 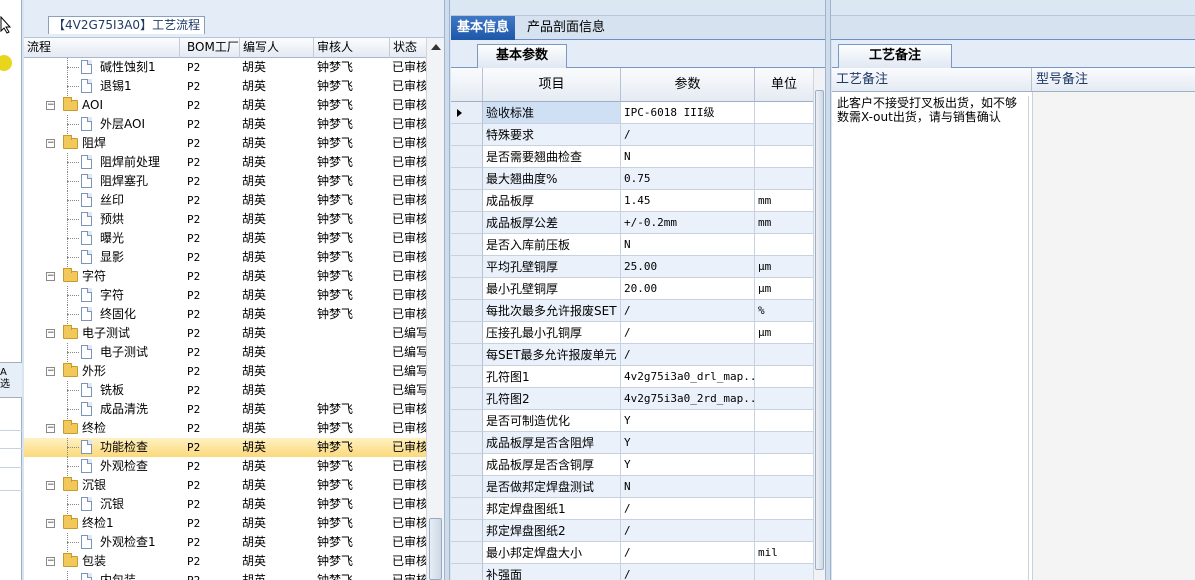 I want to click on model-notes-cell, so click(x=1113, y=336).